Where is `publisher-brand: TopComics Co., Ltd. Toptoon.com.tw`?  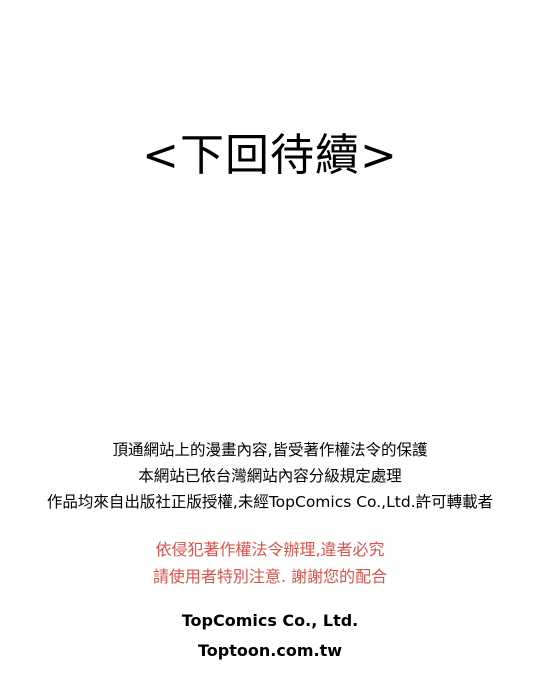
publisher-brand: TopComics Co., Ltd. Toptoon.com.tw is located at coordinates (270, 636).